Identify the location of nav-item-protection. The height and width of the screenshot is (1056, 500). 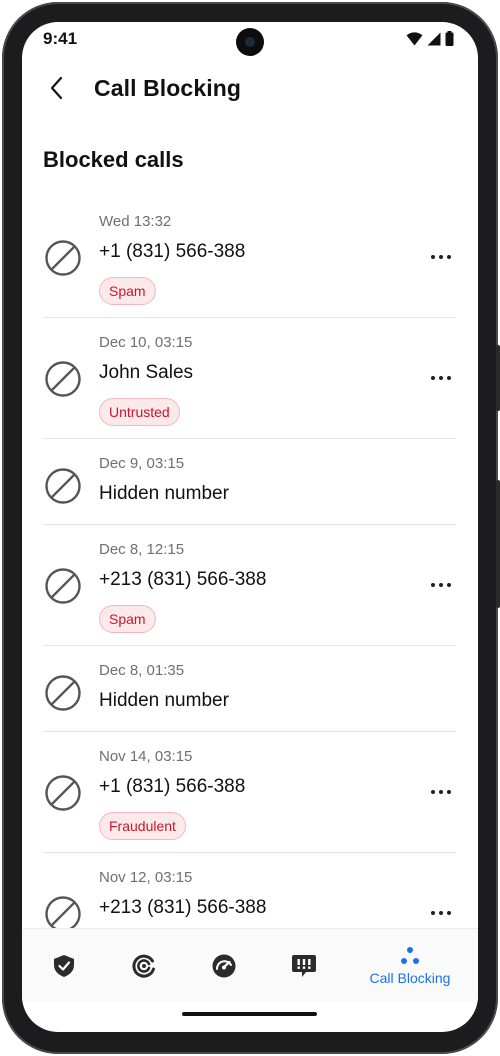
(64, 966).